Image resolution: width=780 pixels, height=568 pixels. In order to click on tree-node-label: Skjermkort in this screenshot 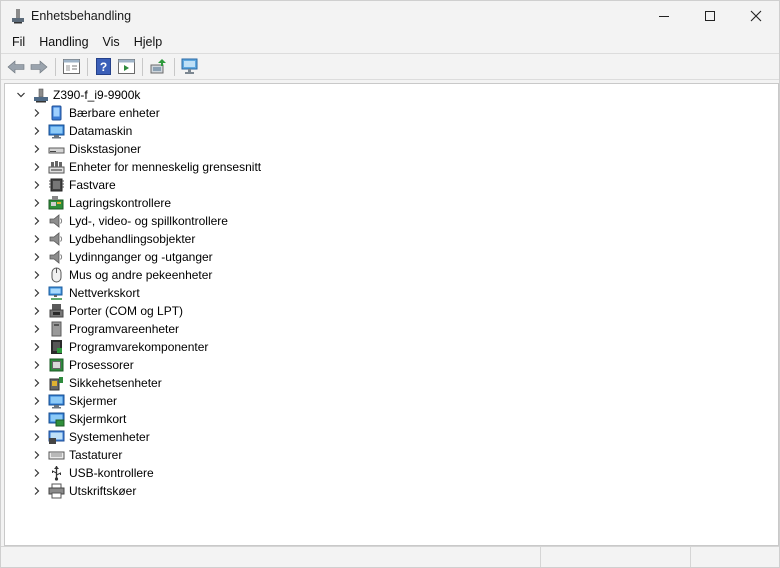, I will do `click(98, 419)`.